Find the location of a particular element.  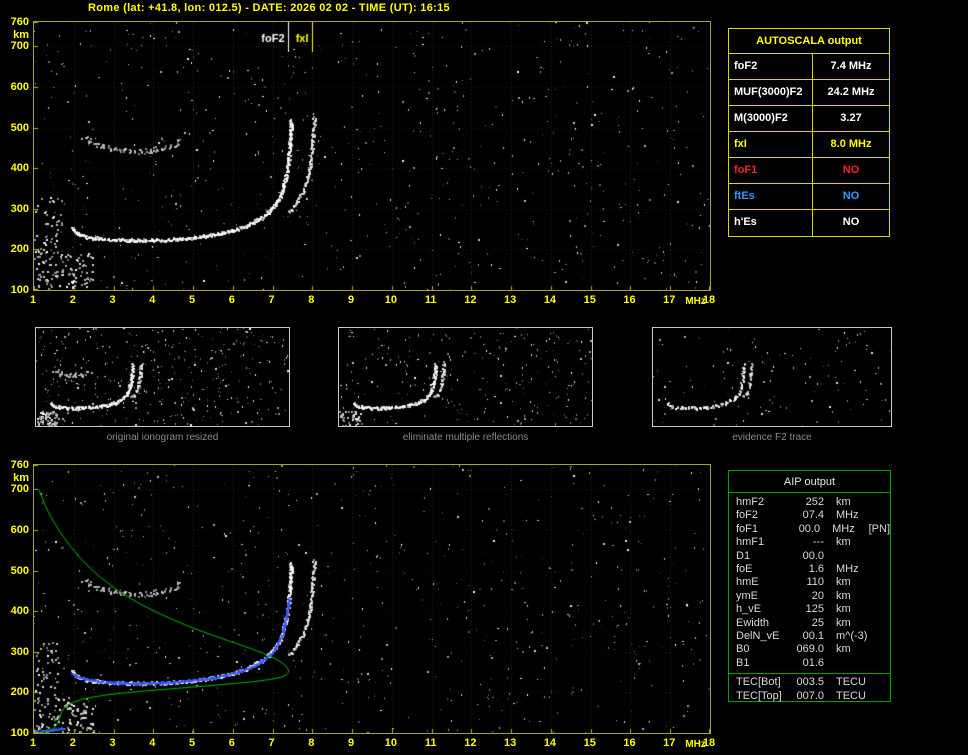

aip-row: hmE 110 km is located at coordinates (809, 582).